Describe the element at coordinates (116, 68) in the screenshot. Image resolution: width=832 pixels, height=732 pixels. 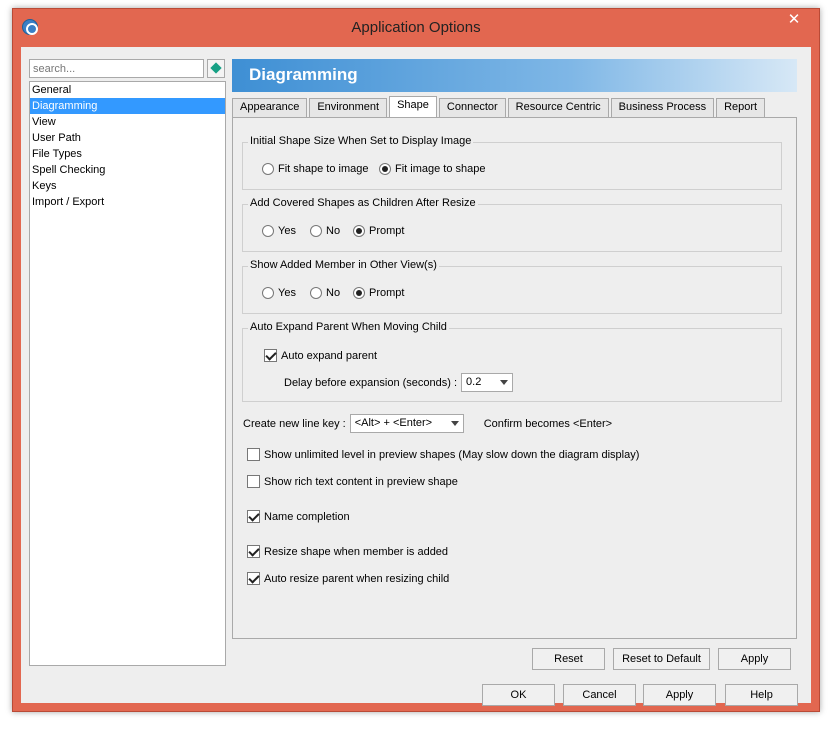
I see `search-input` at that location.